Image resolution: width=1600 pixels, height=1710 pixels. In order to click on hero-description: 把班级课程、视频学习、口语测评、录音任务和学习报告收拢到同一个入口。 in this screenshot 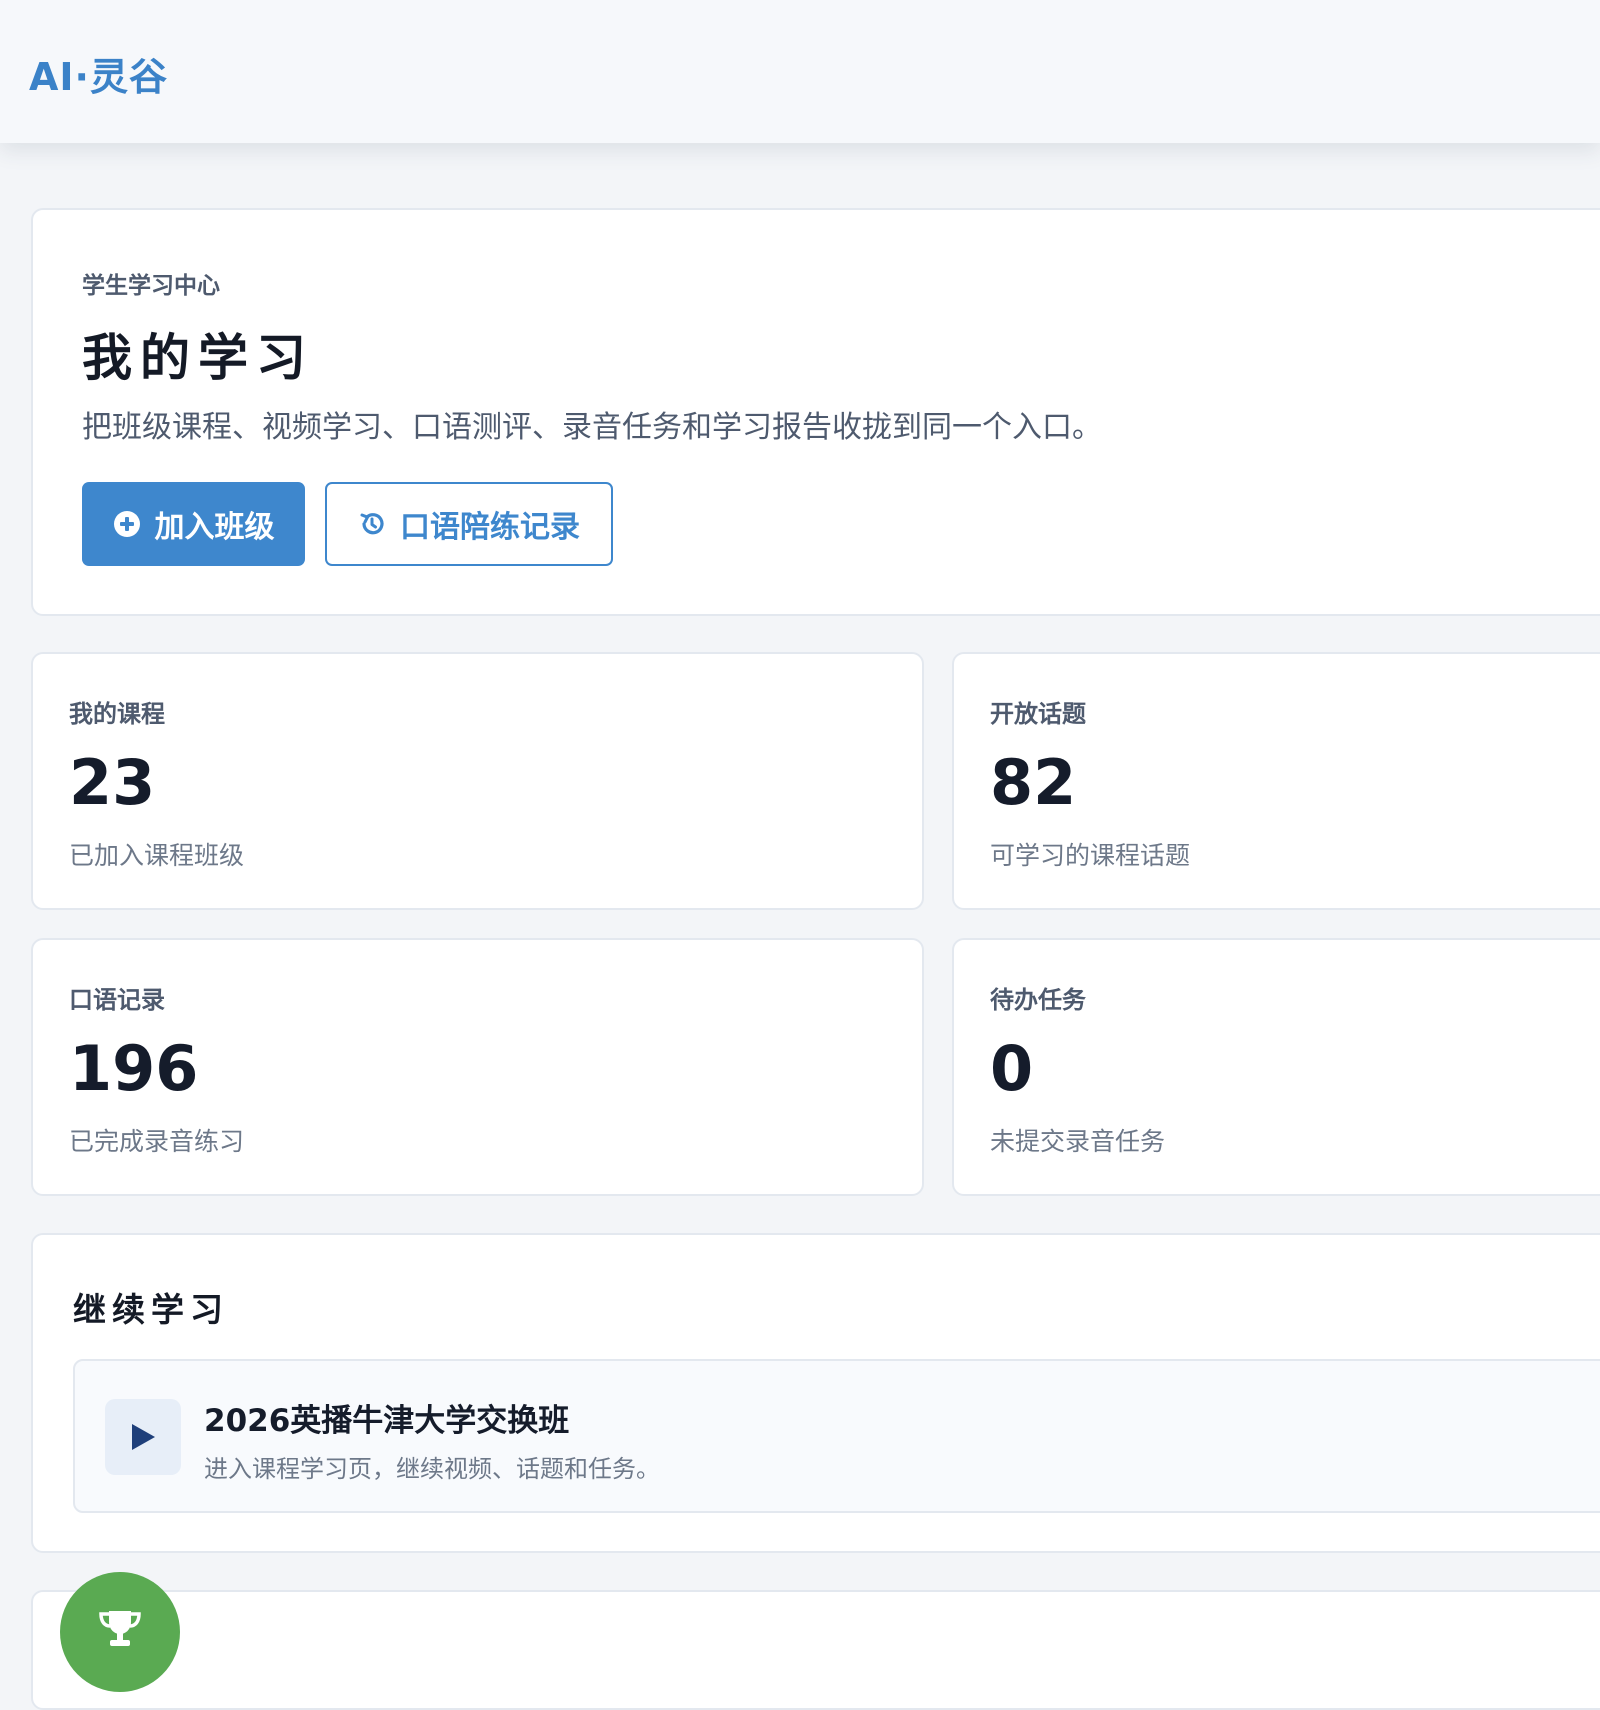, I will do `click(592, 427)`.